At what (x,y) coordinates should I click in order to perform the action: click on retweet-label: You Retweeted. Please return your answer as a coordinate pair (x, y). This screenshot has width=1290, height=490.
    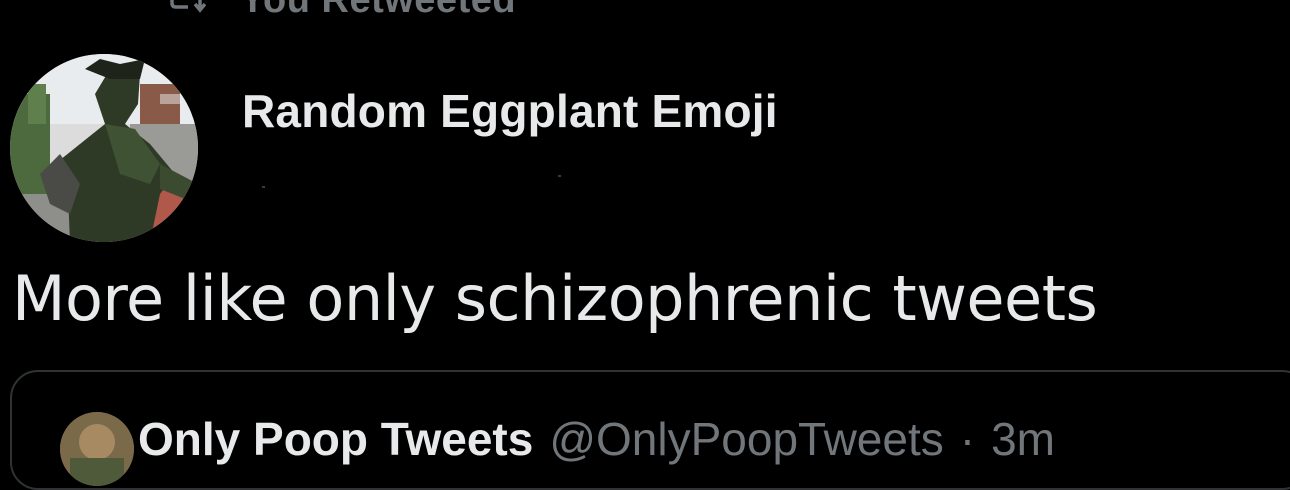
    Looking at the image, I should click on (378, 11).